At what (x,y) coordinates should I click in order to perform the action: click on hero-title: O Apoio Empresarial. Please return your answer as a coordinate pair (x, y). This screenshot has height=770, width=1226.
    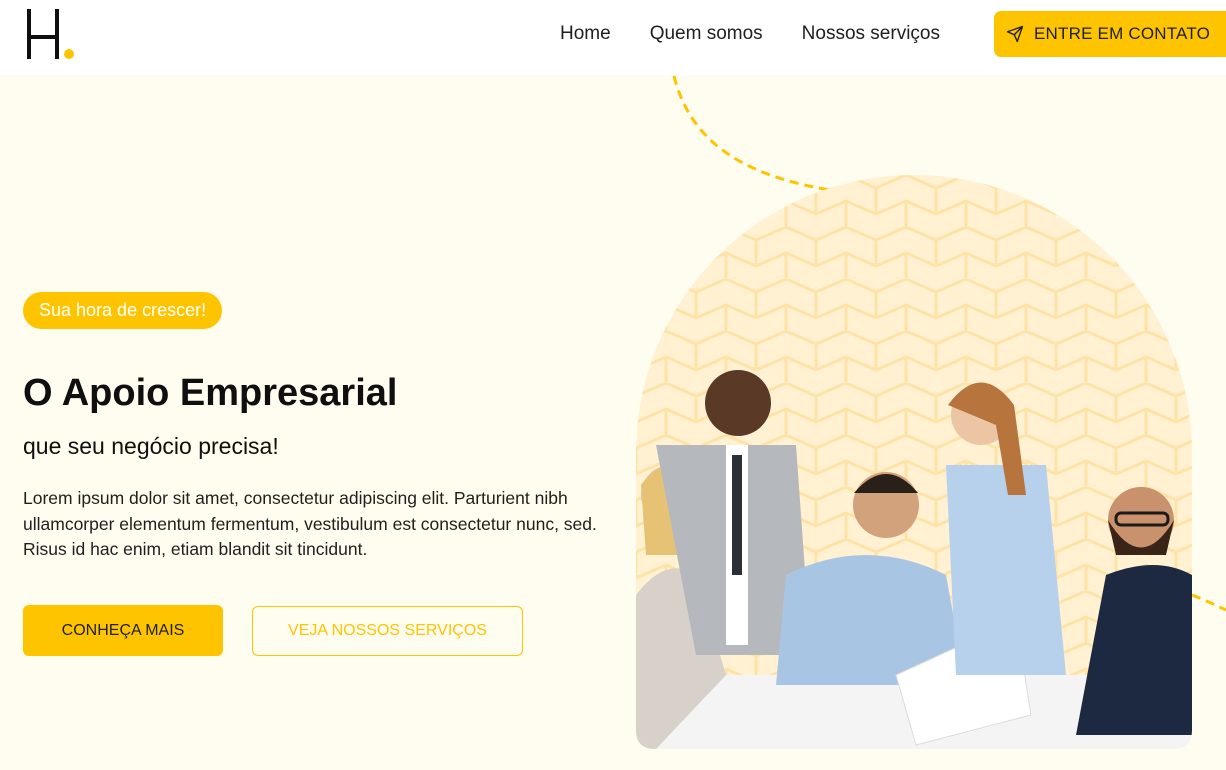
    Looking at the image, I should click on (210, 393).